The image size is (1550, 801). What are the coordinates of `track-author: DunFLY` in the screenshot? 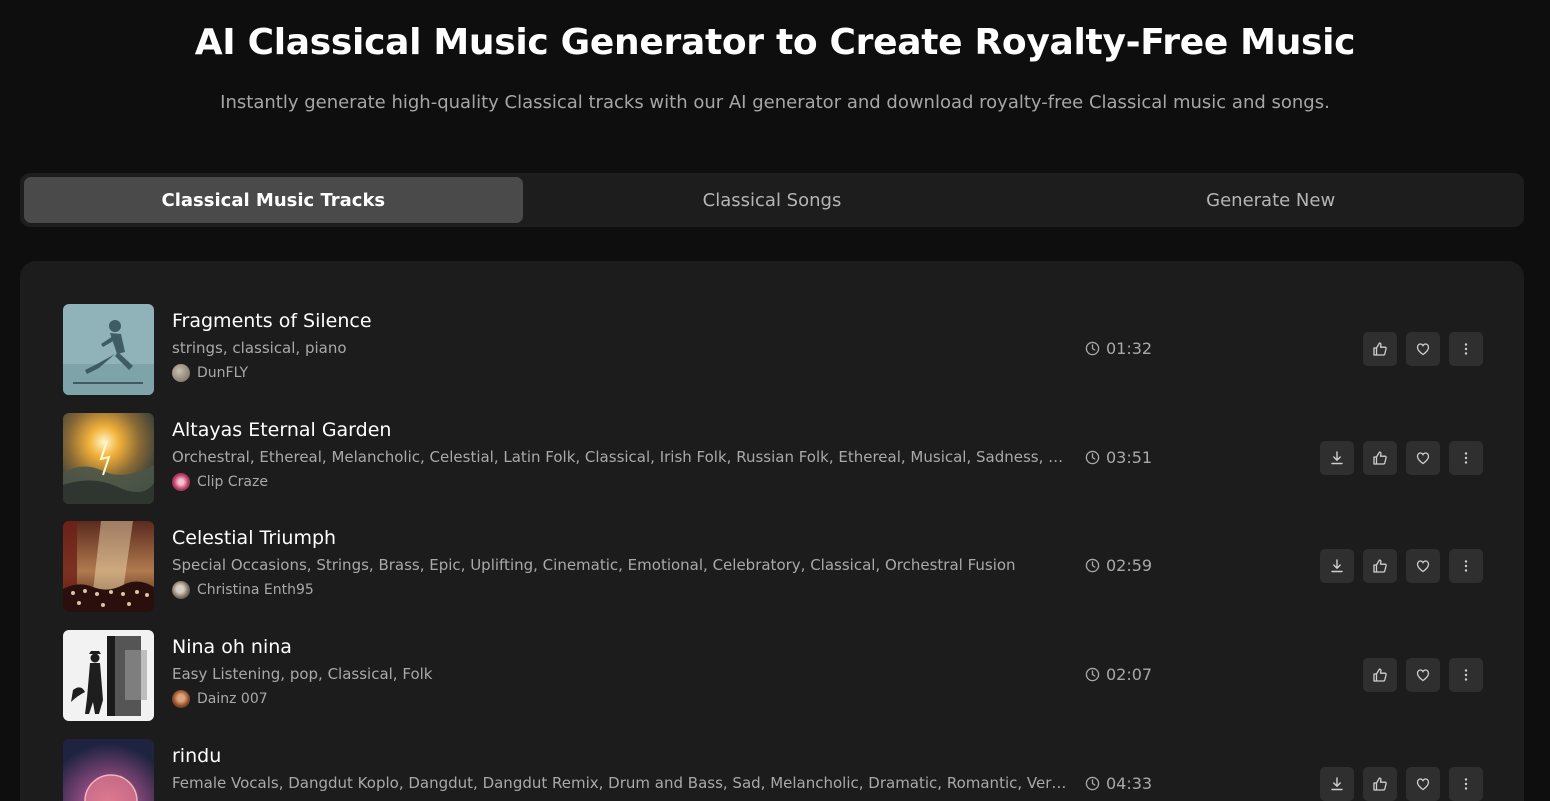 It's located at (210, 373).